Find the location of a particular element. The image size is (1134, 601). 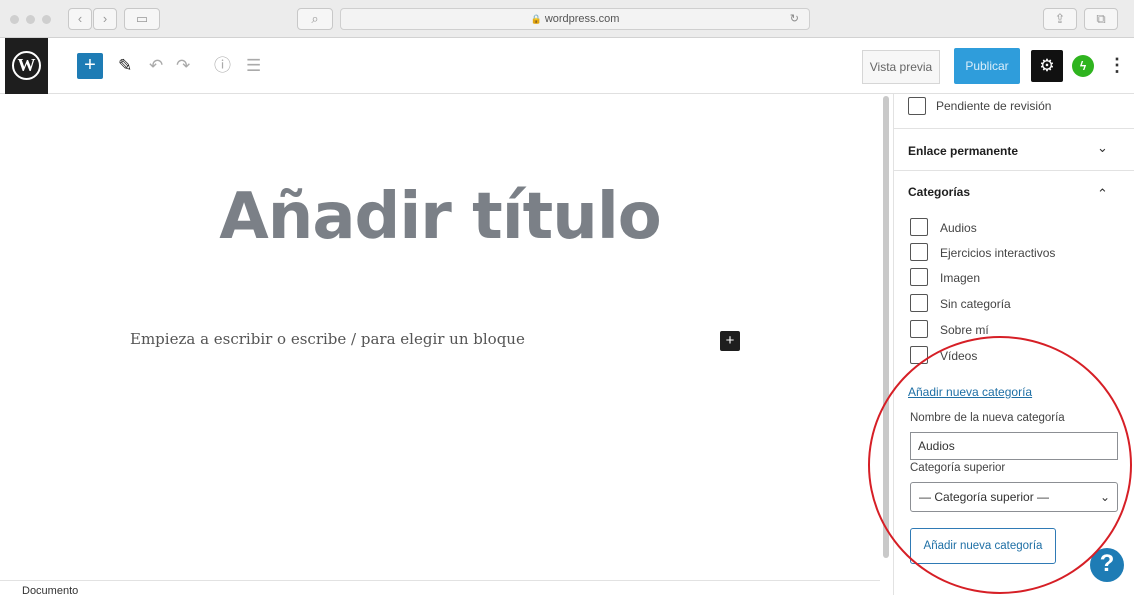

chevron-right-icon: › is located at coordinates (105, 19).